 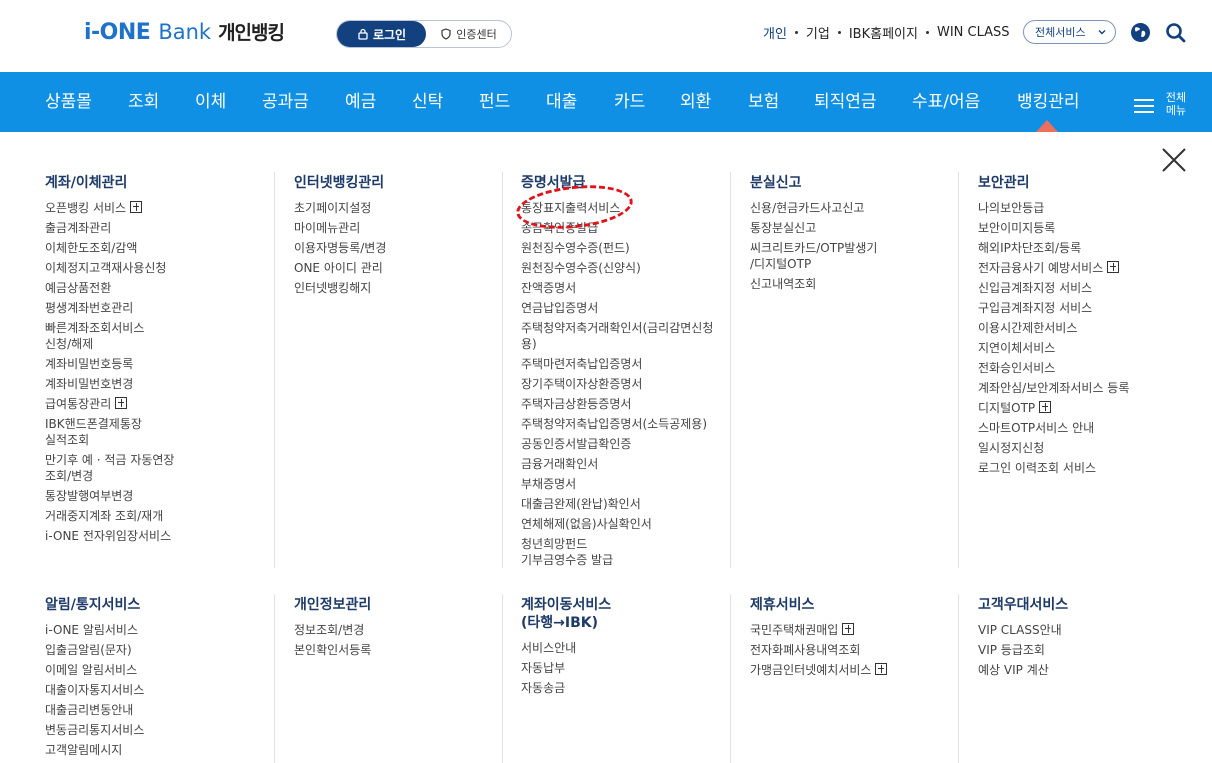 I want to click on nav-item-forex: 외환, so click(x=695, y=102).